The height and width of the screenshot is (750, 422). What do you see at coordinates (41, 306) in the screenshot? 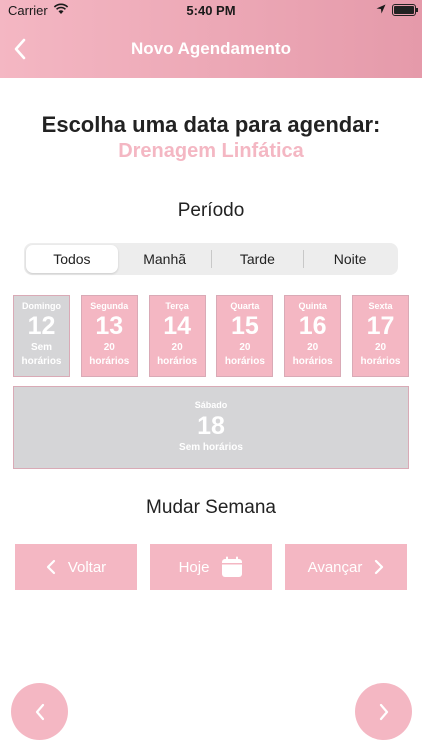
I see `day-name: Domingo` at bounding box center [41, 306].